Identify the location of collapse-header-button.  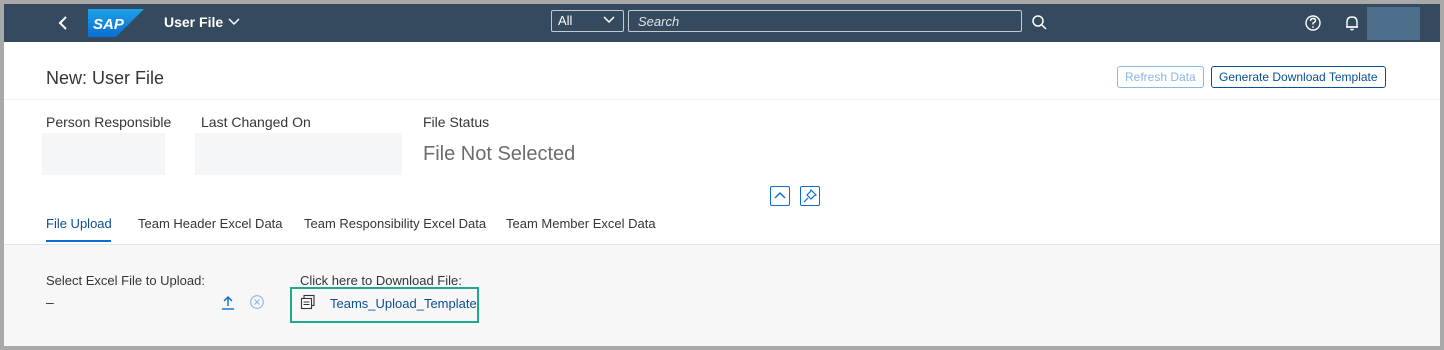
(780, 196).